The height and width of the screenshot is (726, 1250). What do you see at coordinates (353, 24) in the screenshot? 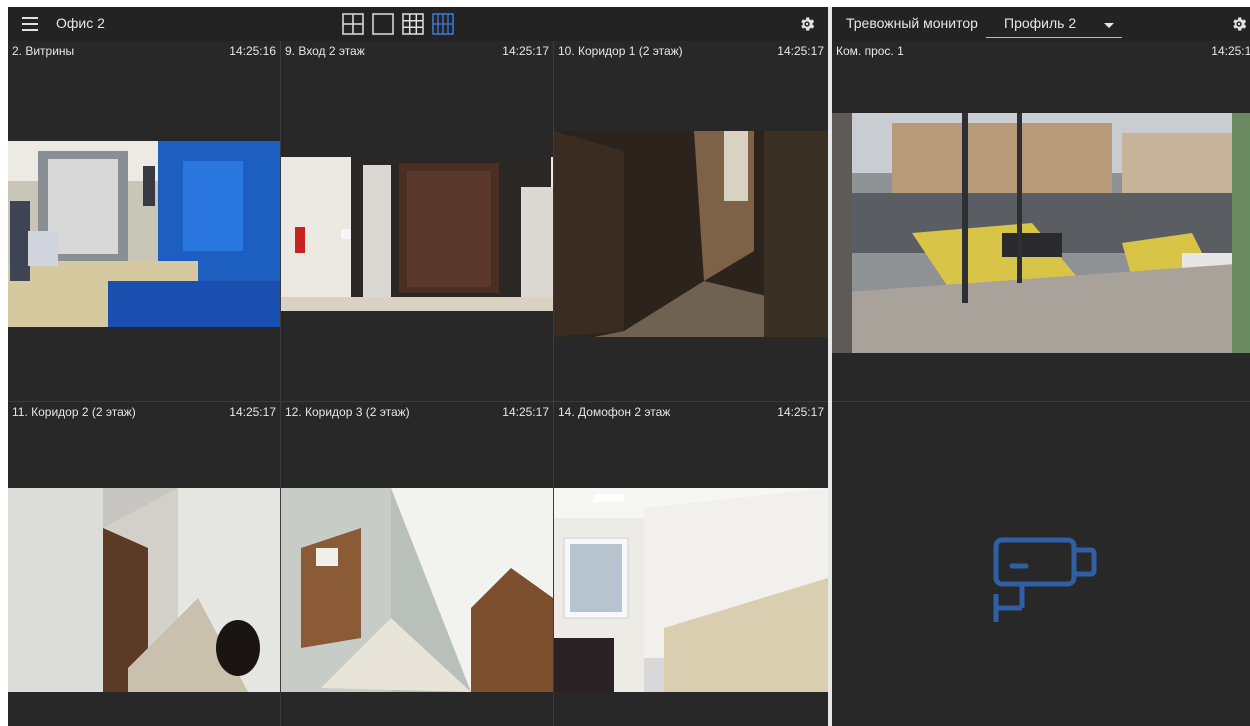
I see `layout-2x2-icon` at bounding box center [353, 24].